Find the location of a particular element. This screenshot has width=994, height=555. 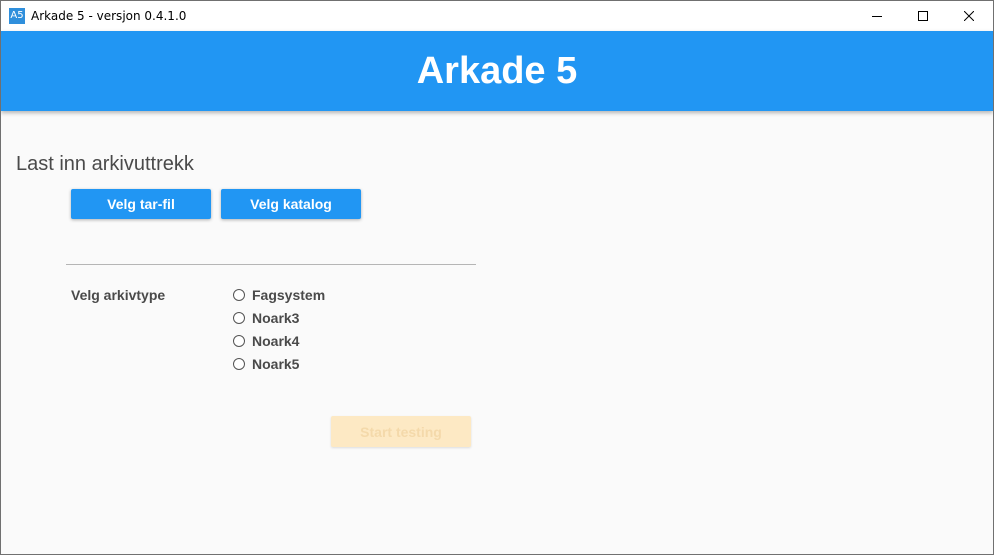

maximize-button is located at coordinates (923, 16).